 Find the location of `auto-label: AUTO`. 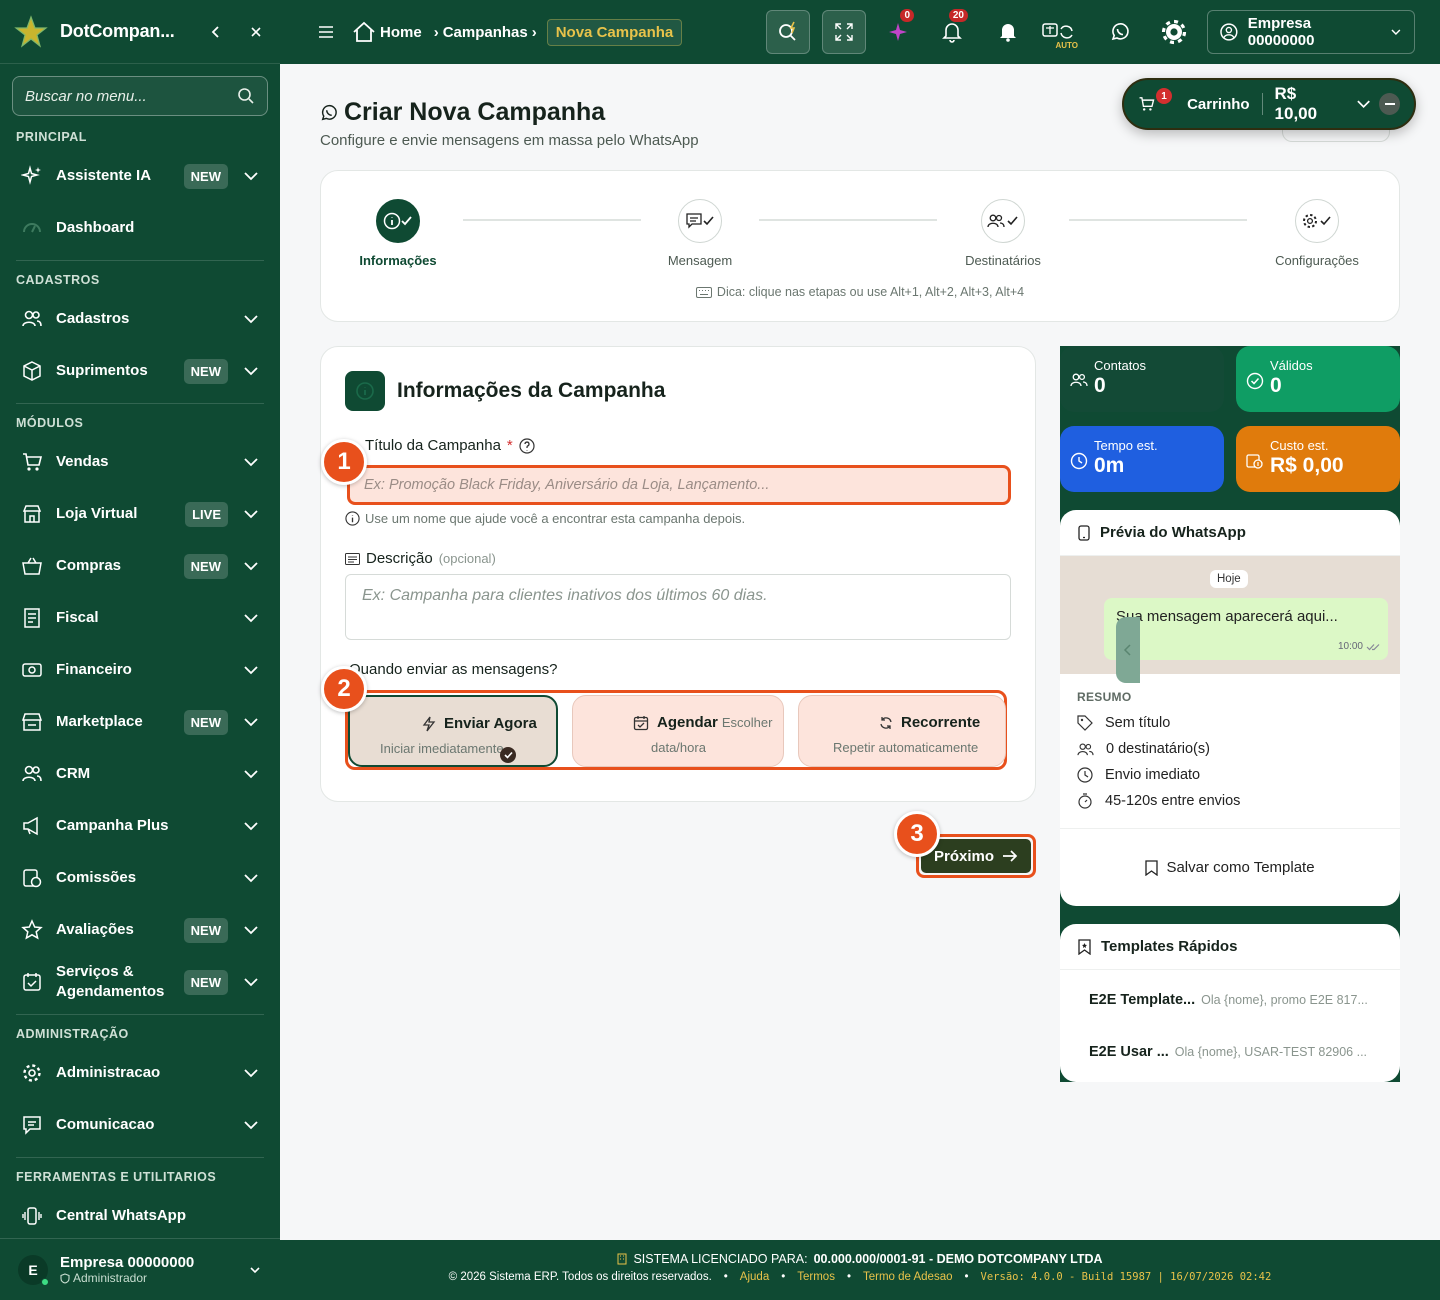

auto-label: AUTO is located at coordinates (1066, 45).